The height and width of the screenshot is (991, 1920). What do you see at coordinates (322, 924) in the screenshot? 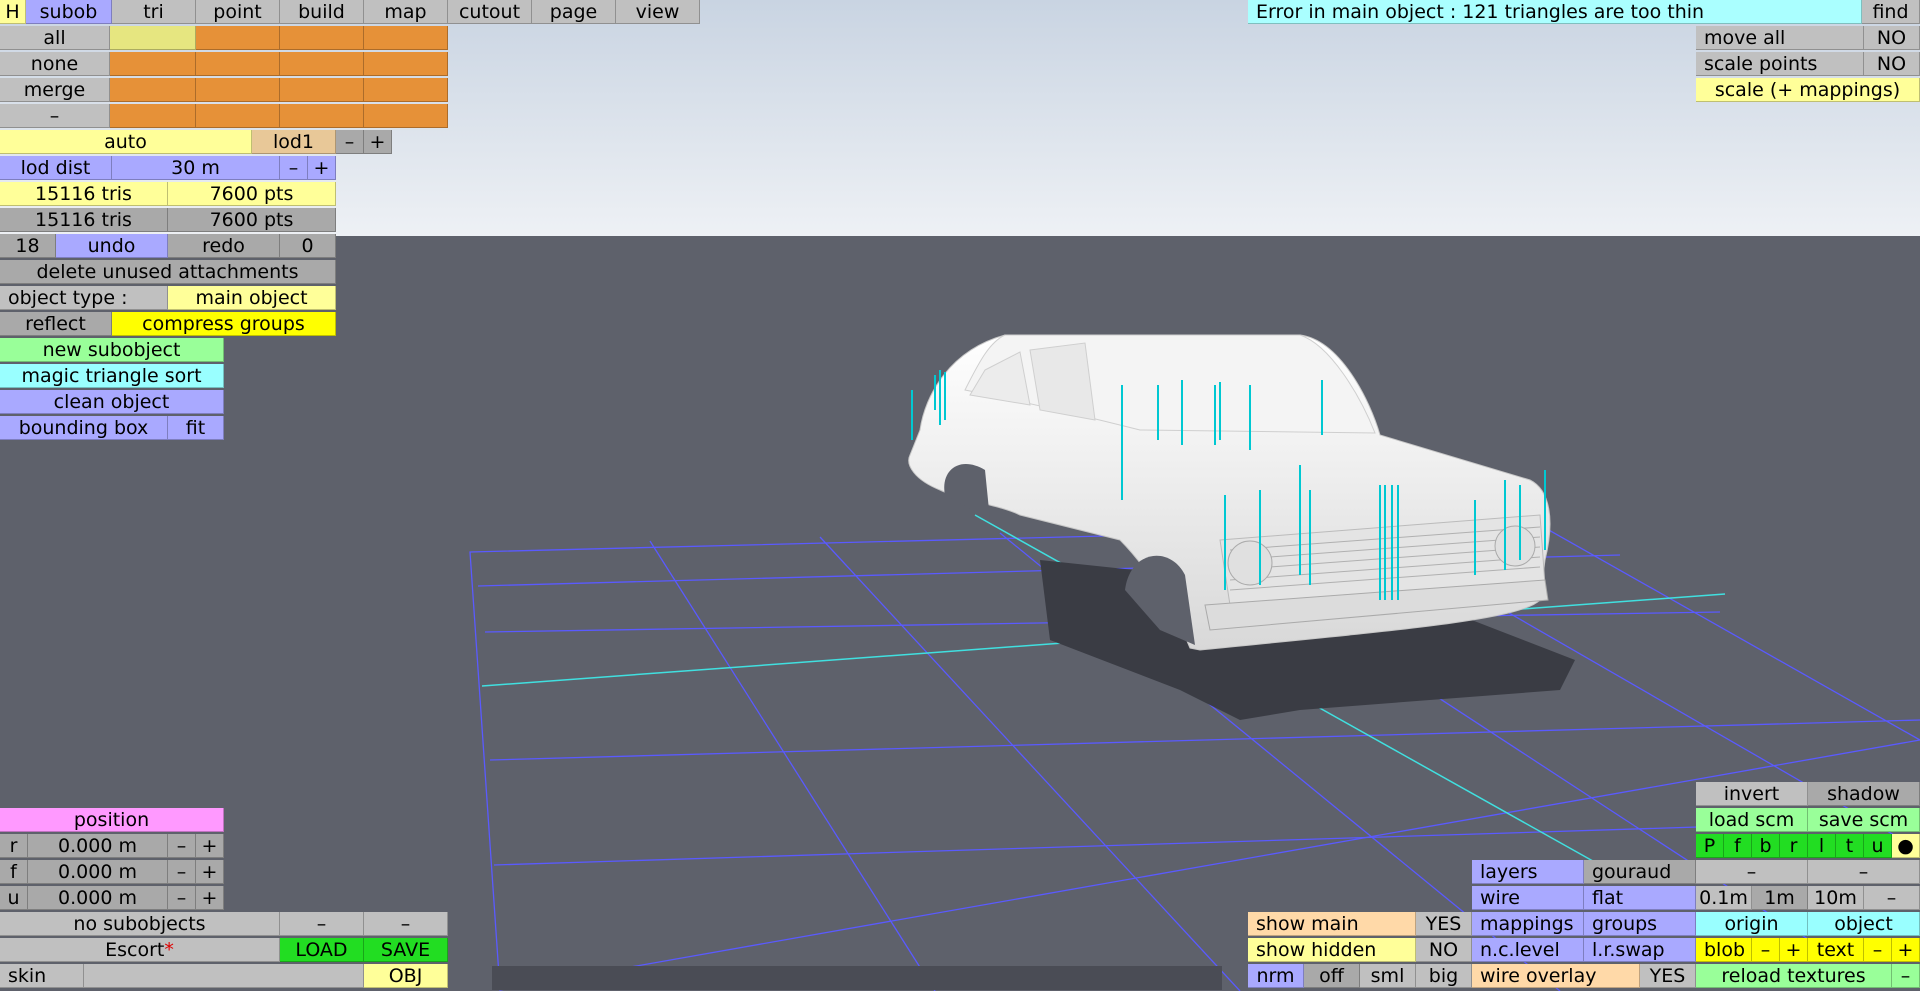
I see `subobject-dash-1: –` at bounding box center [322, 924].